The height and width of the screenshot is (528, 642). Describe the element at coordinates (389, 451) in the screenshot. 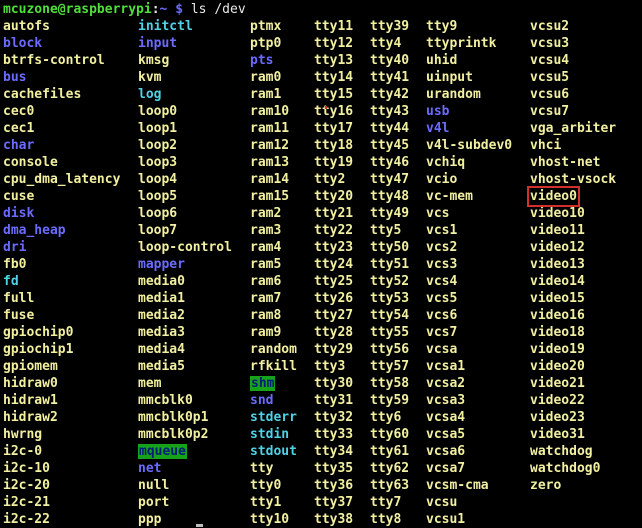

I see `dev-entry: tty61` at that location.